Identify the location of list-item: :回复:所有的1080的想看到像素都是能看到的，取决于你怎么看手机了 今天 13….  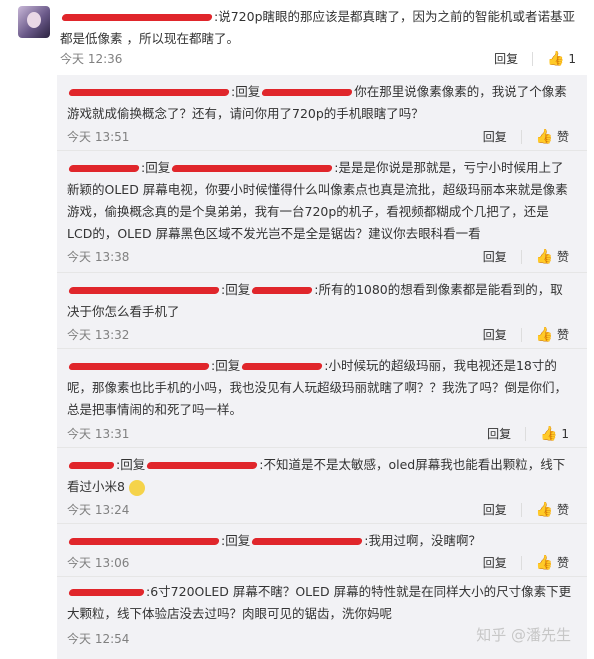
(322, 310).